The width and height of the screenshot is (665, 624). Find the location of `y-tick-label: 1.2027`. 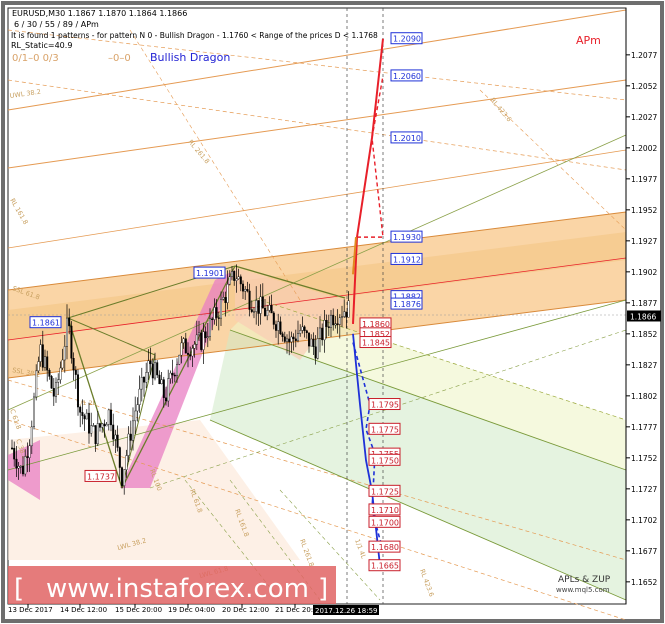

y-tick-label: 1.2027 is located at coordinates (644, 117).